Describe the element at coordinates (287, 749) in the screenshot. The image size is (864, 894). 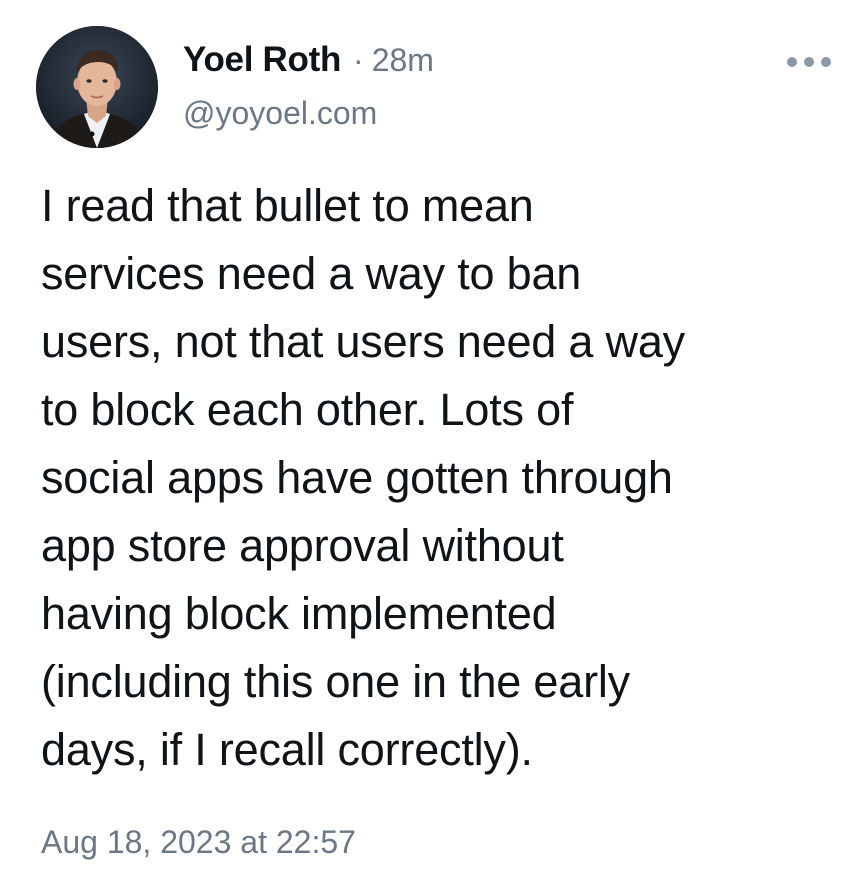
I see `post-body-line: days, if I recall correctly).` at that location.